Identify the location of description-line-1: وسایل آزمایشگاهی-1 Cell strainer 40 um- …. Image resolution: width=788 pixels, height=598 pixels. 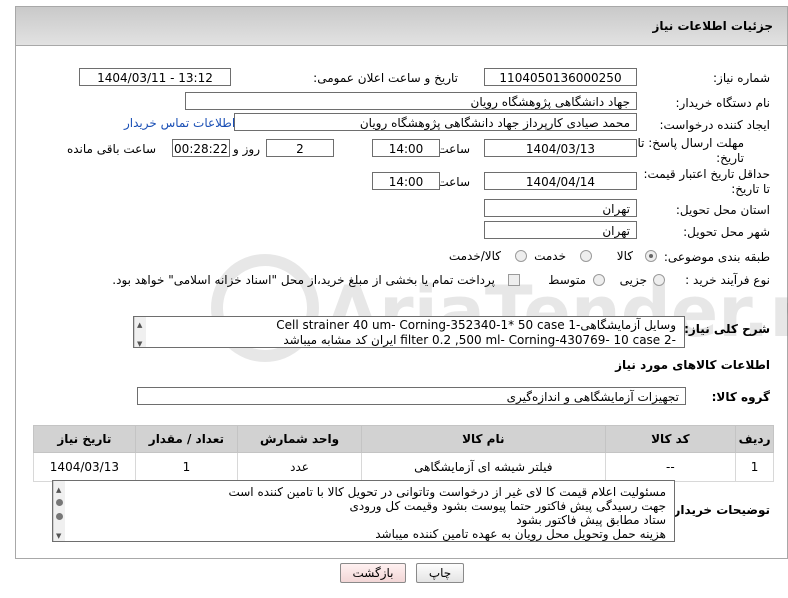
(476, 325).